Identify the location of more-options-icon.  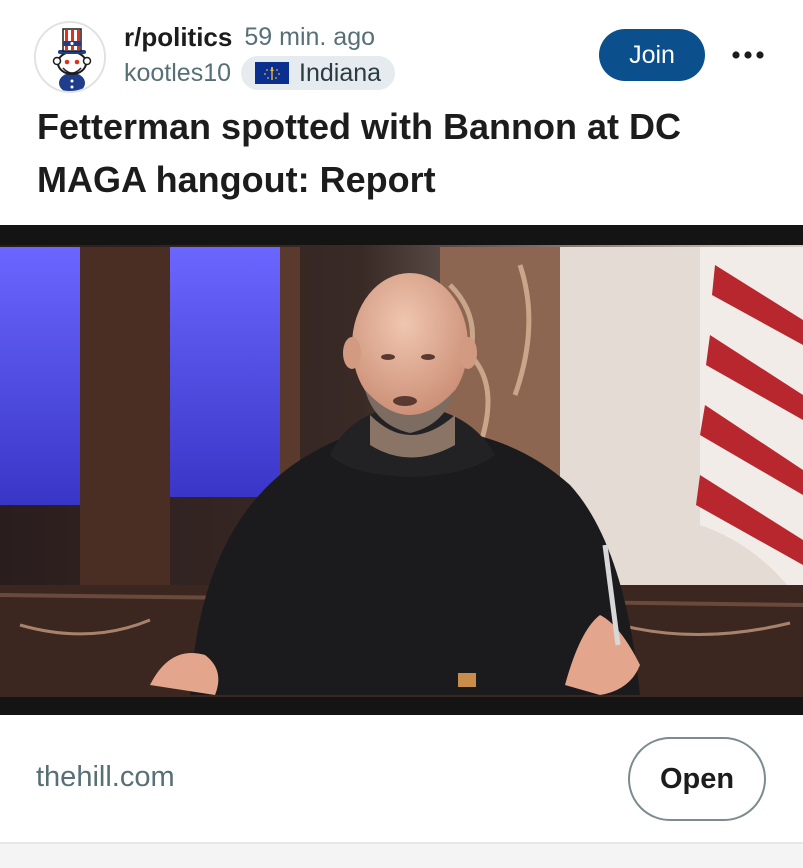
(748, 55).